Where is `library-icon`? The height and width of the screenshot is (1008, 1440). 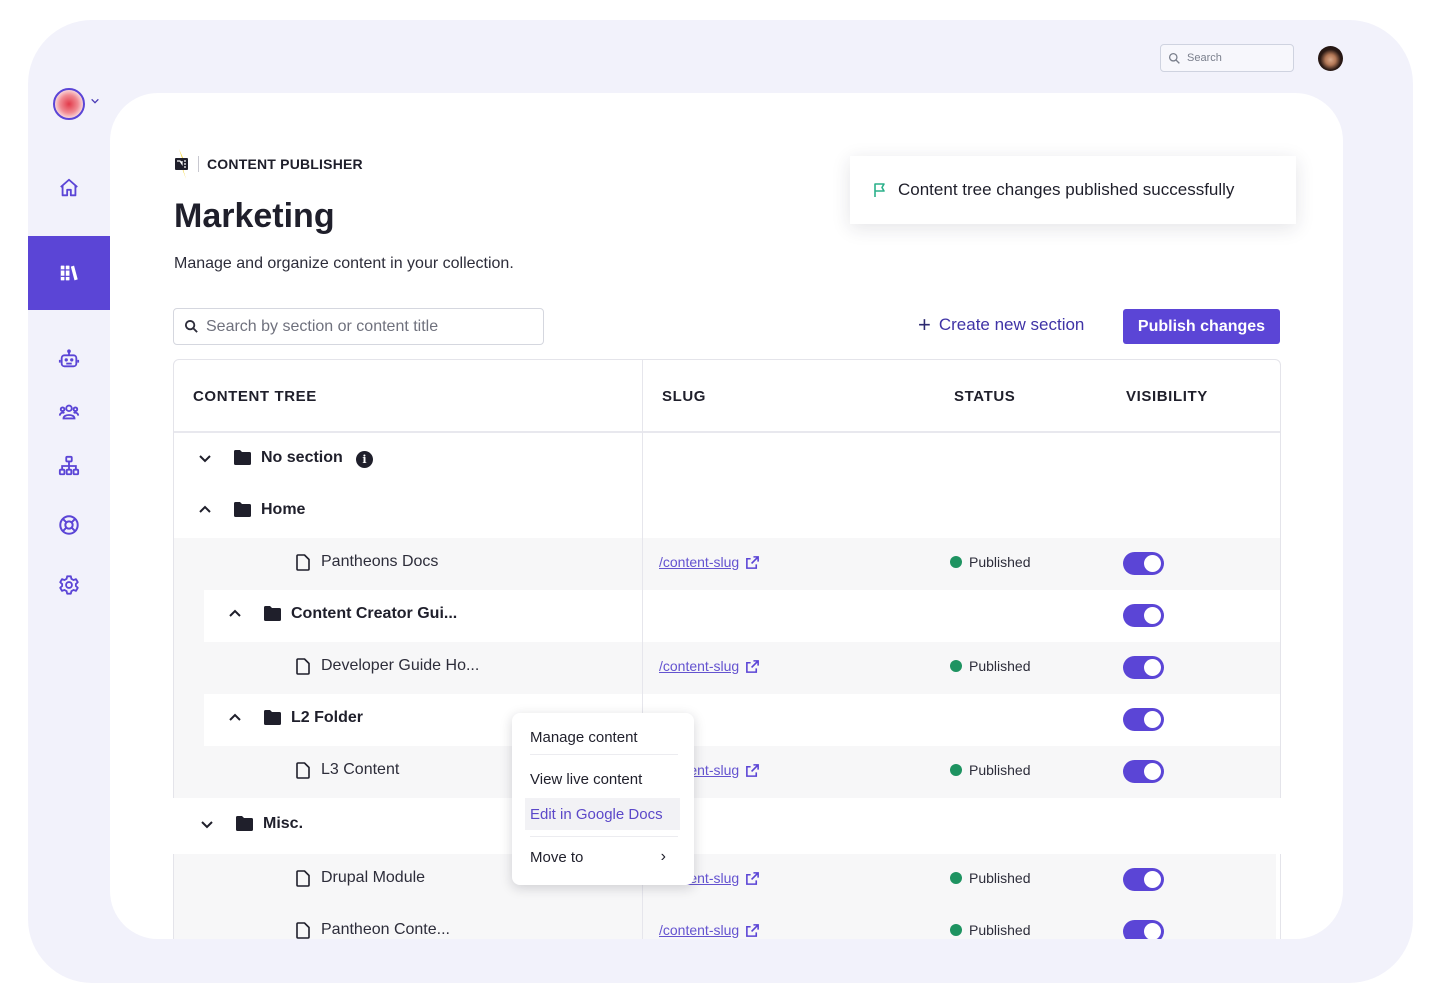 library-icon is located at coordinates (69, 273).